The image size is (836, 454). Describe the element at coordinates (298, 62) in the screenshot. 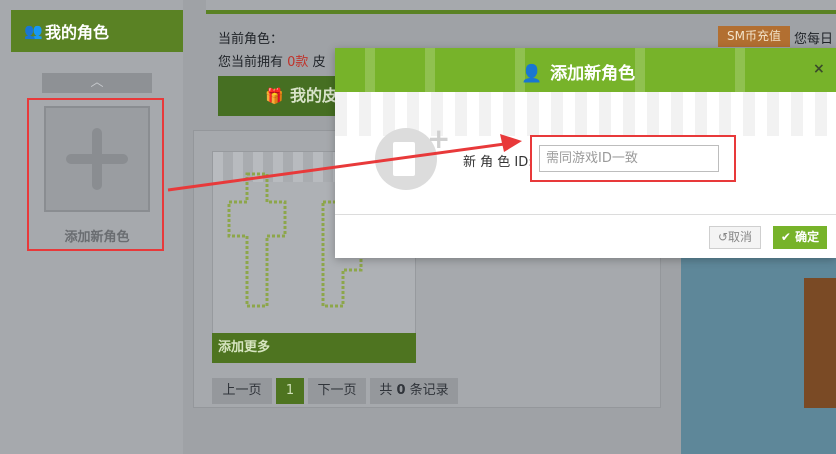

I see `owned-count: 0款` at that location.